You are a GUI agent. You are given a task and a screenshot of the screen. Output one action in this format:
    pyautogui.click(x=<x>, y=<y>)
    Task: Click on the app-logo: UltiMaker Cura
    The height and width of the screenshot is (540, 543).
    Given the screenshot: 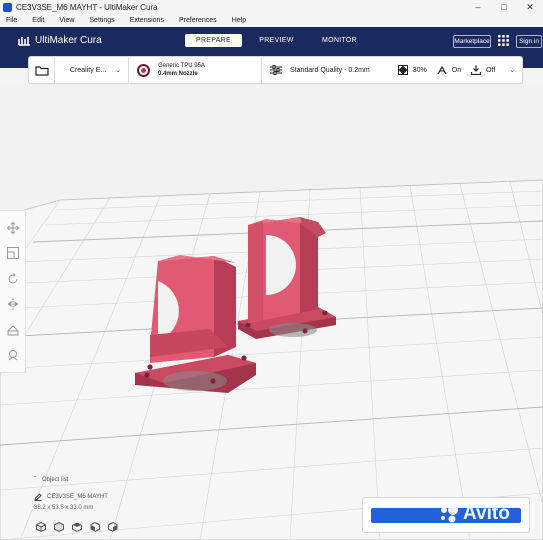 What is the action you would take?
    pyautogui.click(x=60, y=40)
    